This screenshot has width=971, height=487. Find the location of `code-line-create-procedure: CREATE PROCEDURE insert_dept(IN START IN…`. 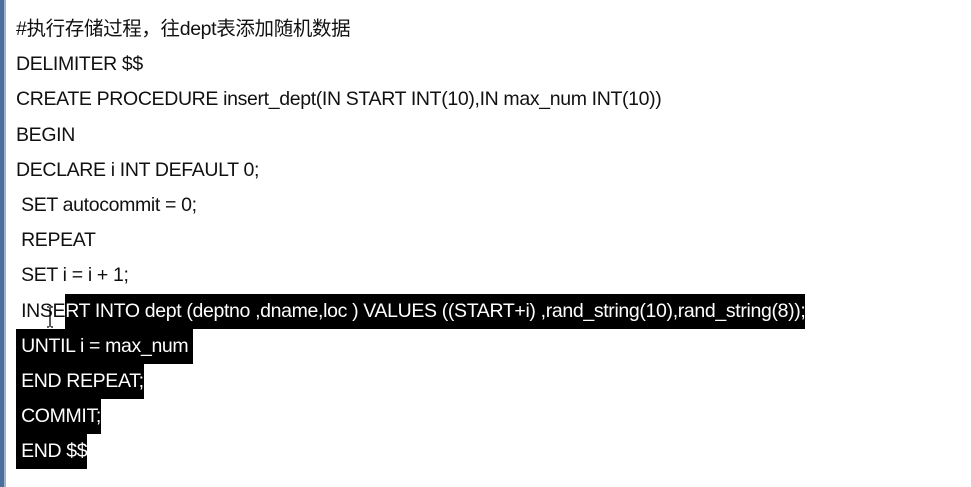

code-line-create-procedure: CREATE PROCEDURE insert_dept(IN START IN… is located at coordinates (339, 99).